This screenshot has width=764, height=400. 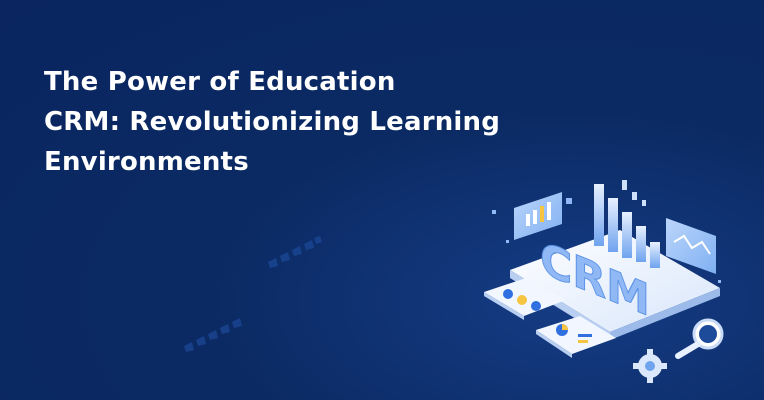 I want to click on chevron-arrows-decoration-lower, so click(x=213, y=335).